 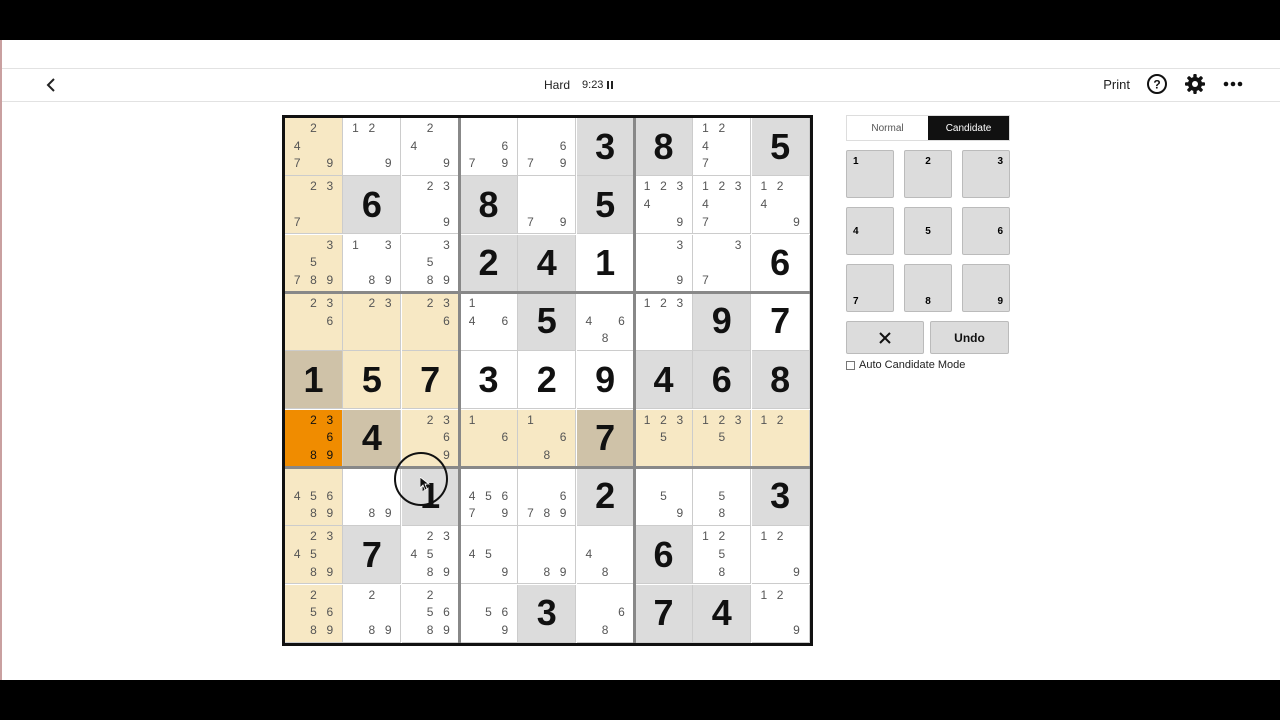 What do you see at coordinates (986, 288) in the screenshot?
I see `key-9: 9` at bounding box center [986, 288].